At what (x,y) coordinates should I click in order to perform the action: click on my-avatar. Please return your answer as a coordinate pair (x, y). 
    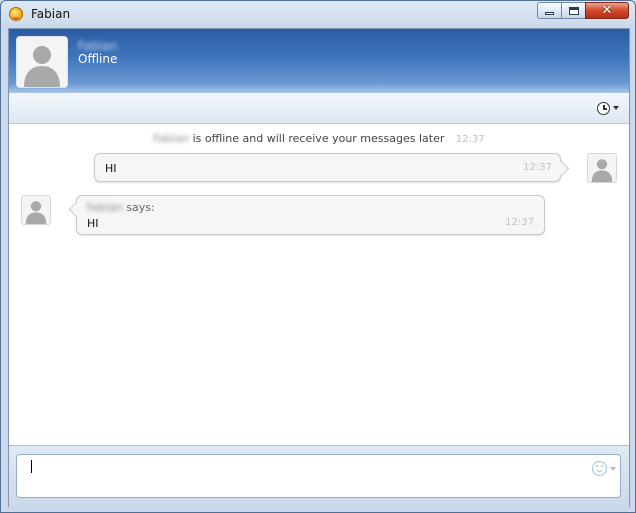
    Looking at the image, I should click on (602, 168).